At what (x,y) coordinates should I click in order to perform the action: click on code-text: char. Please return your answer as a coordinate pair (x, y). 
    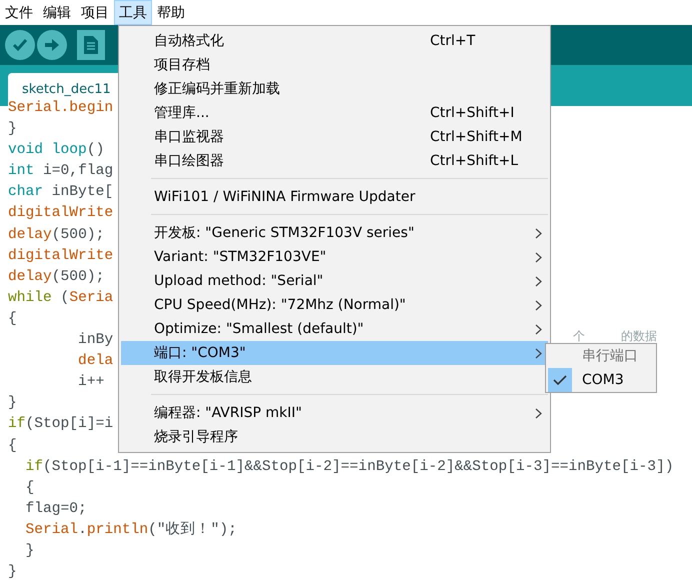
    Looking at the image, I should click on (26, 192).